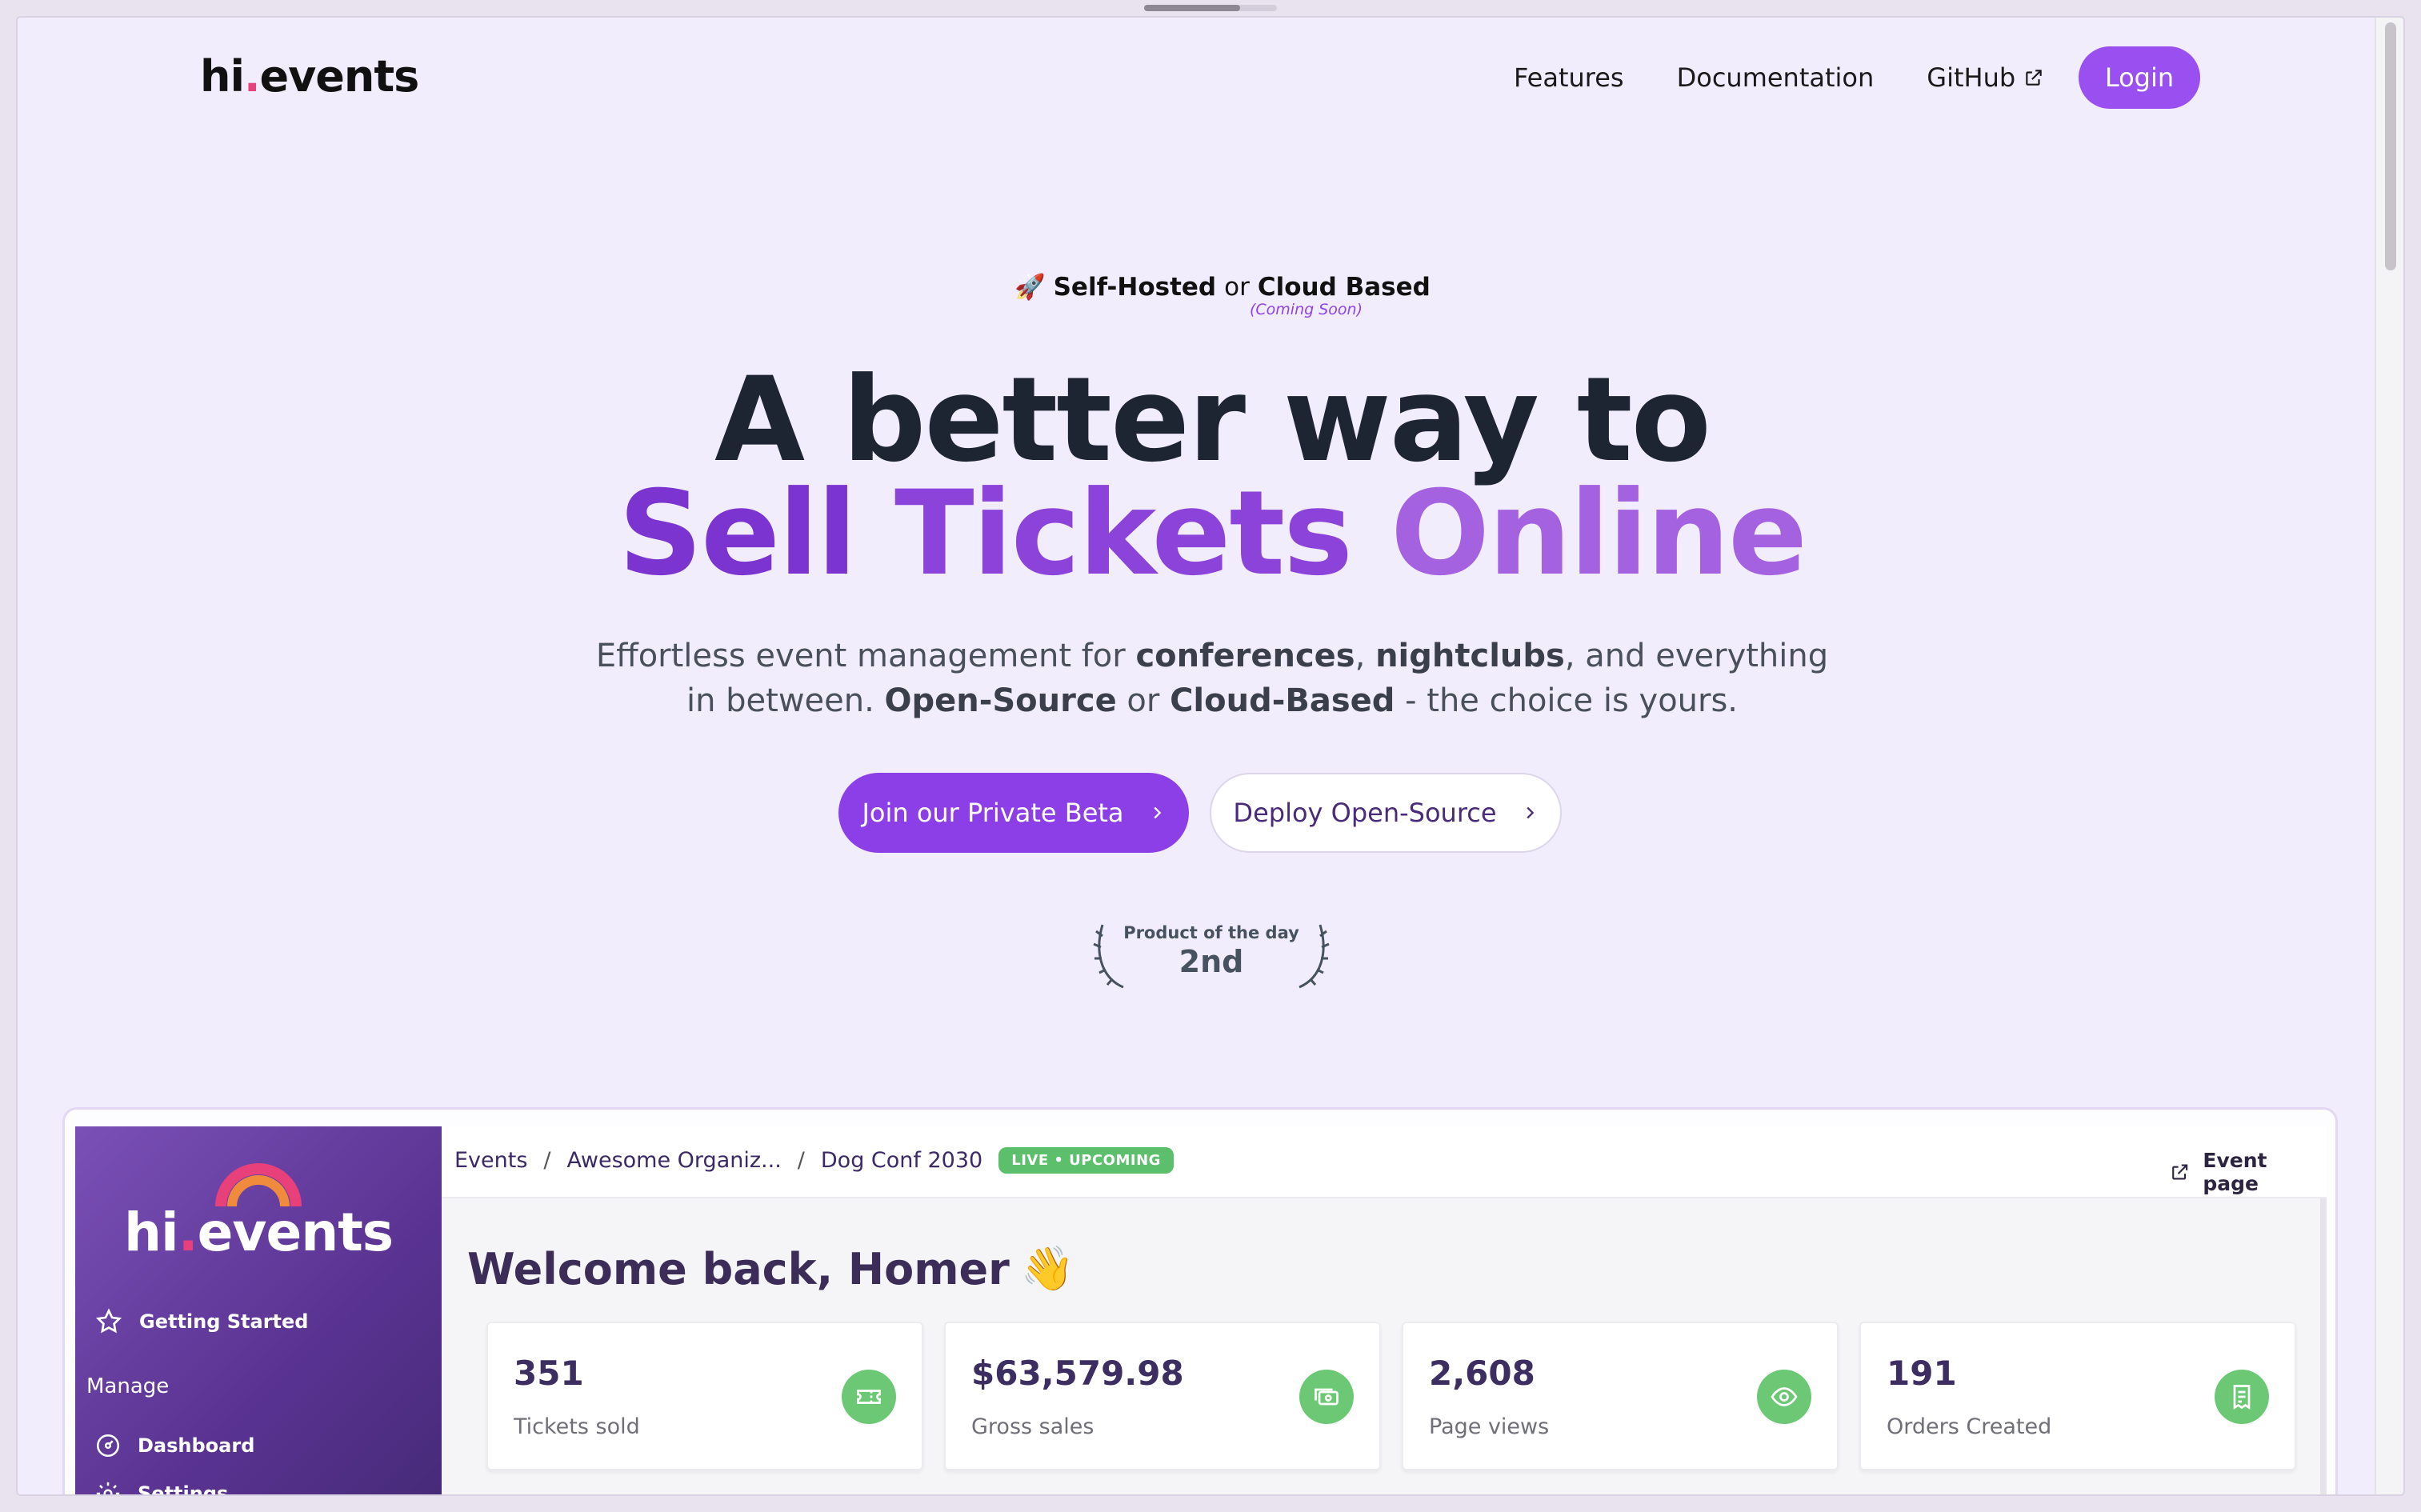  Describe the element at coordinates (2248, 1172) in the screenshot. I see `event-page-link: Event page` at that location.